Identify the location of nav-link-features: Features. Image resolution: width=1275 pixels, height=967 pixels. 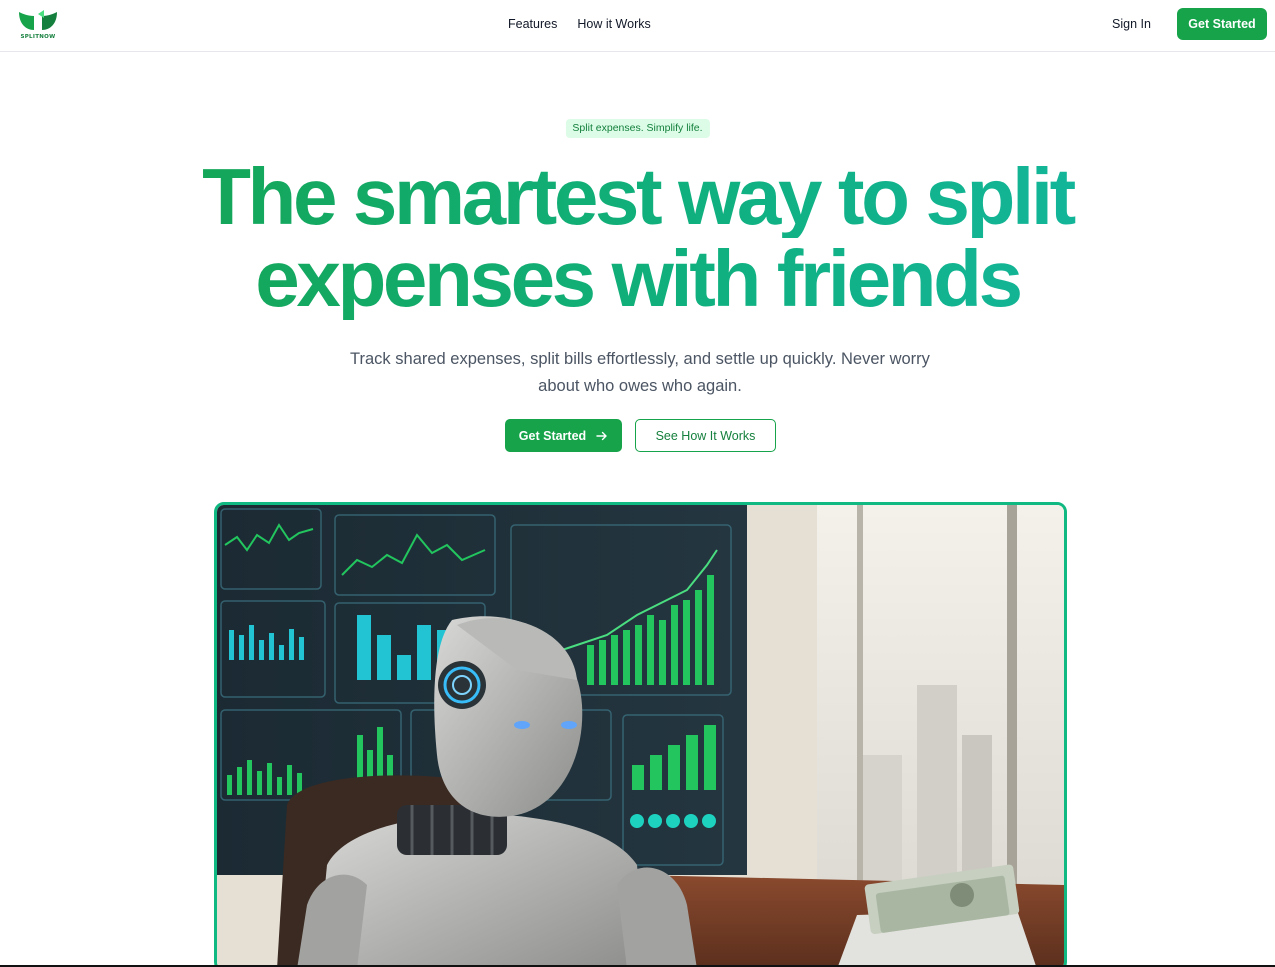
(532, 24).